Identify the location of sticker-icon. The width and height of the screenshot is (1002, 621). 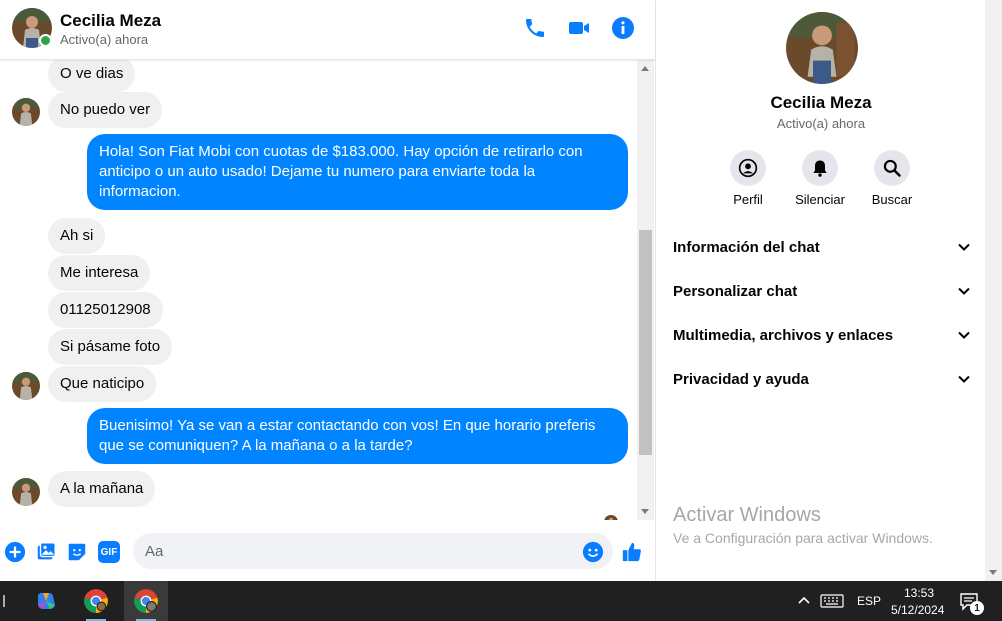
(77, 552).